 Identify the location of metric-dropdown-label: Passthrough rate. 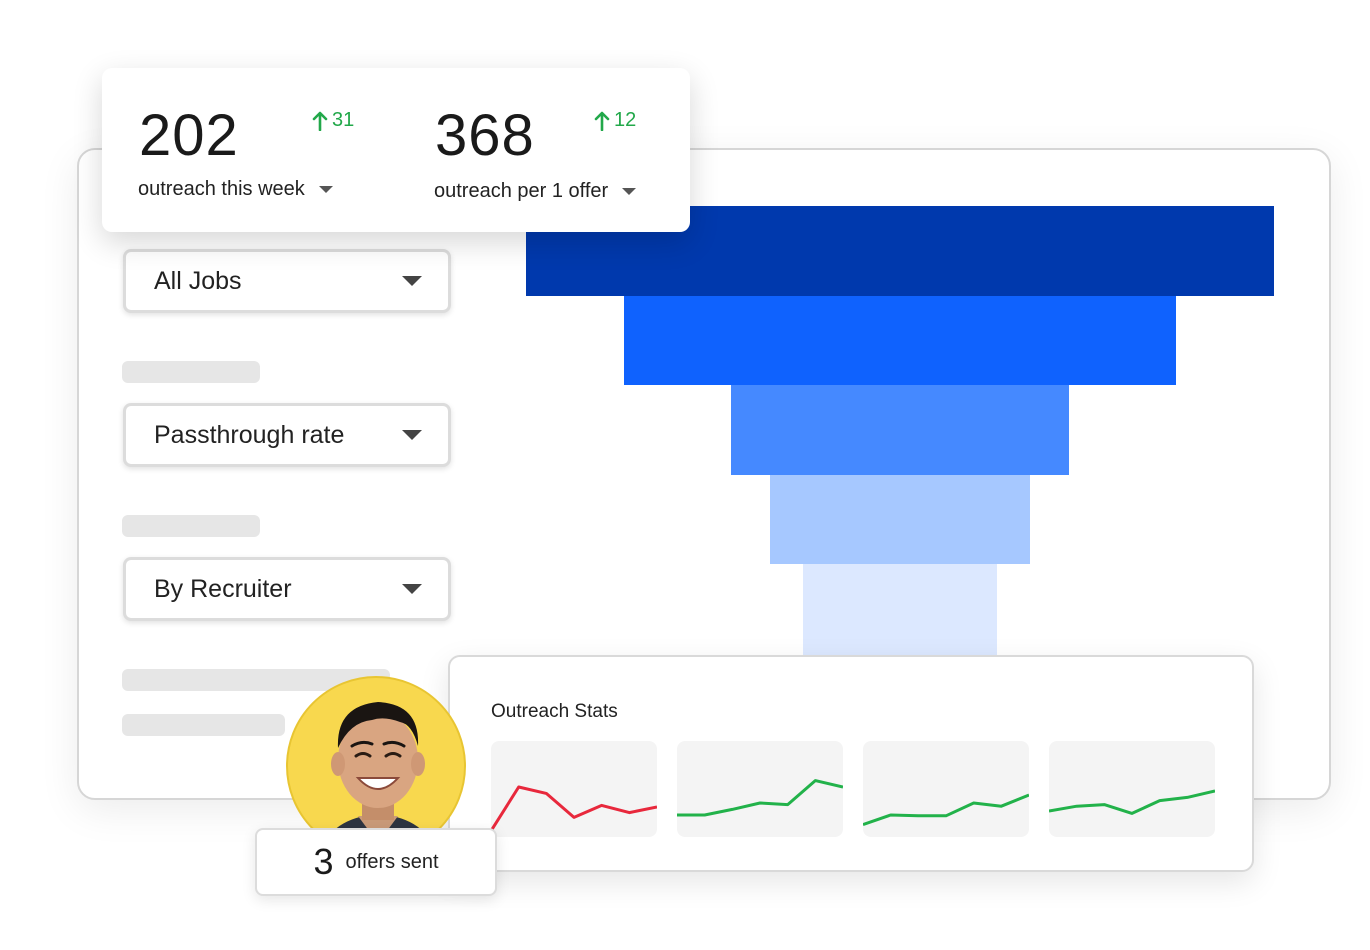
(249, 434).